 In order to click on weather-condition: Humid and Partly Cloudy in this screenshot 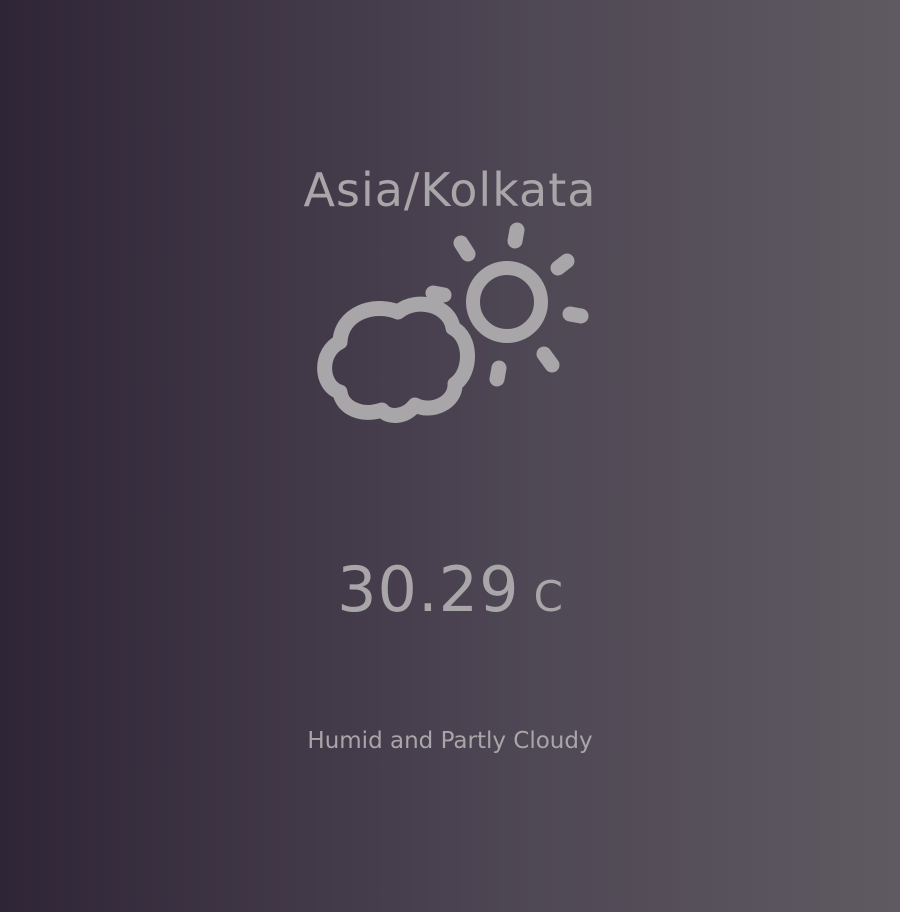, I will do `click(450, 741)`.